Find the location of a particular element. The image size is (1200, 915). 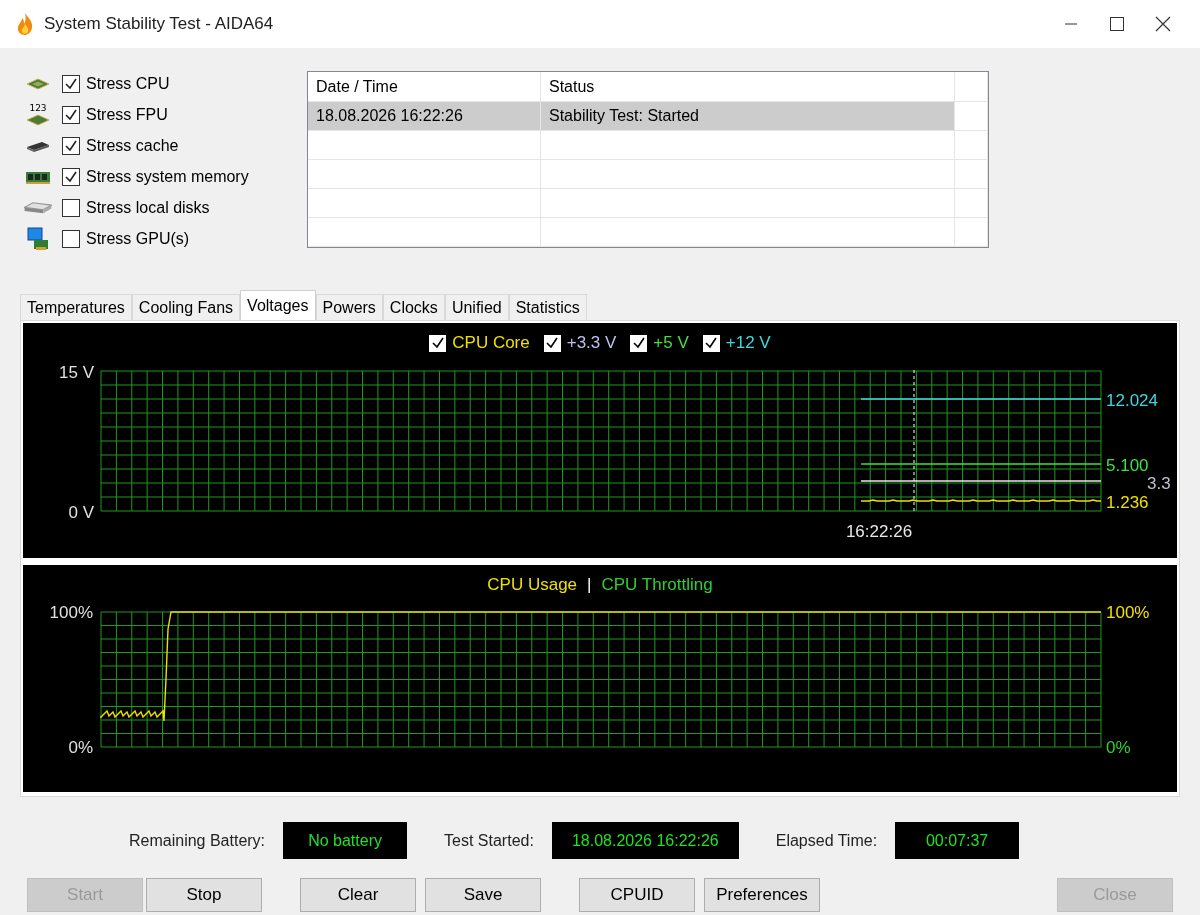

checkbox-label: Stress FPU is located at coordinates (127, 115).